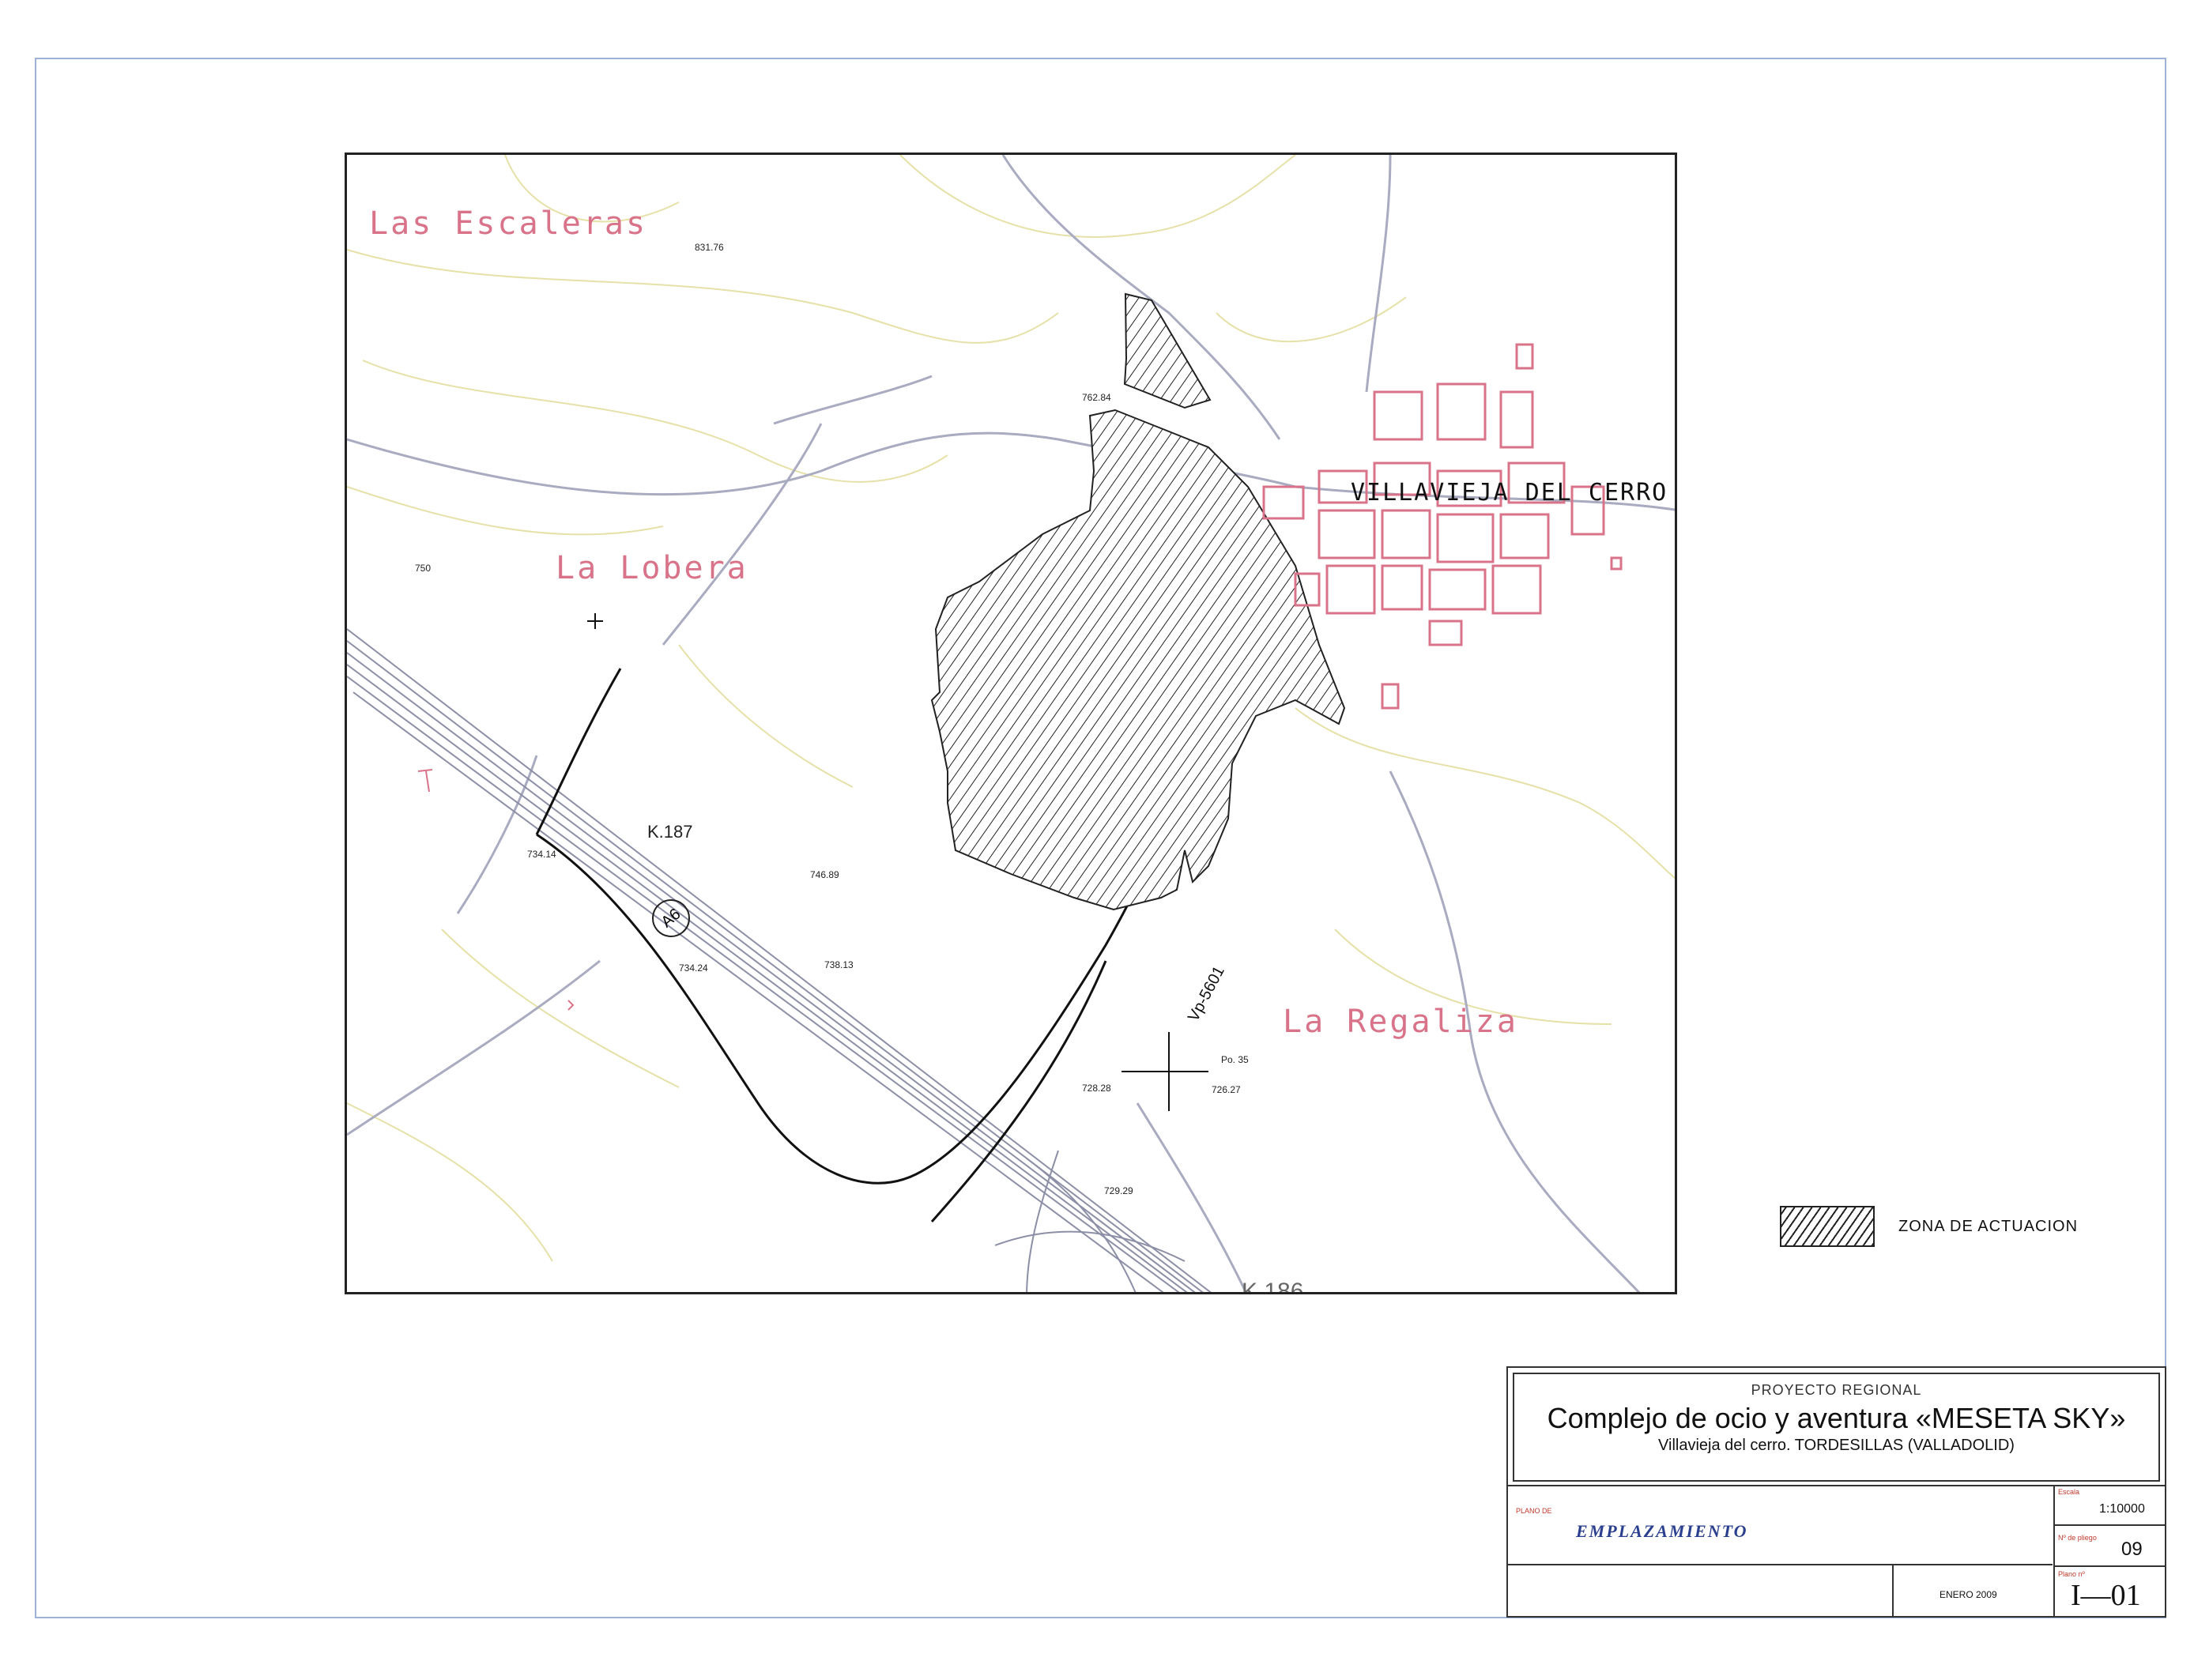 The height and width of the screenshot is (1680, 2194). What do you see at coordinates (1235, 1059) in the screenshot?
I see `survey-point-label: Po. 35` at bounding box center [1235, 1059].